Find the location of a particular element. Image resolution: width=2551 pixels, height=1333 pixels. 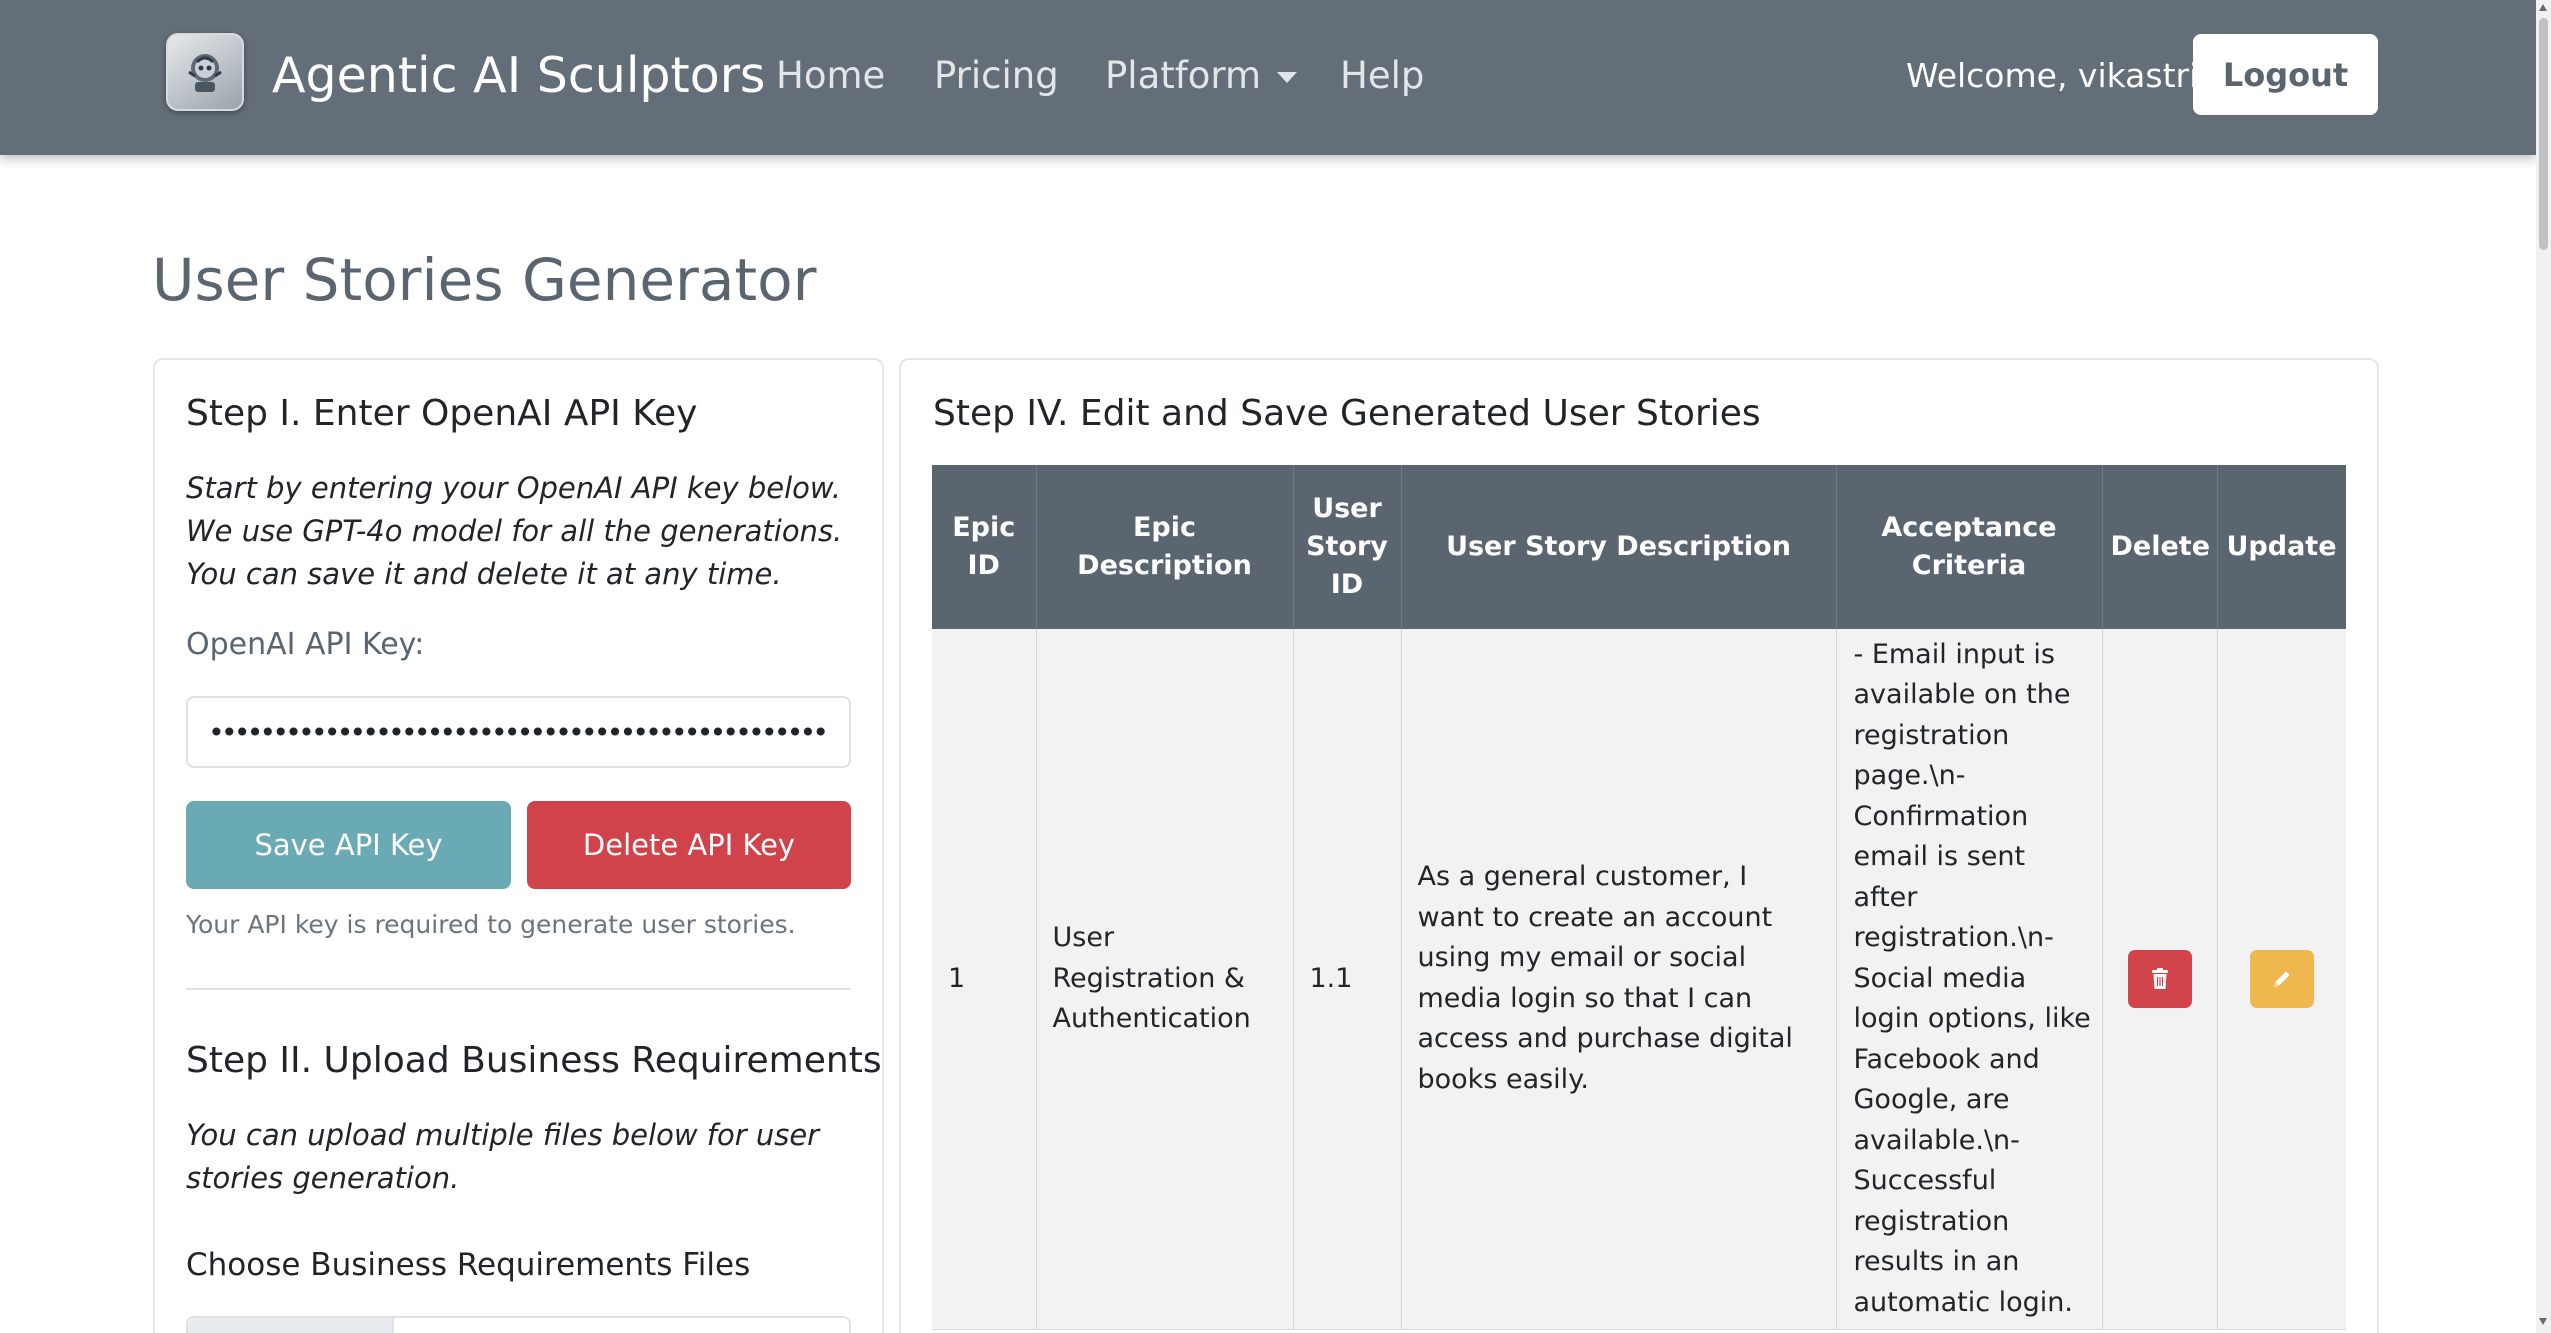

update-row-button is located at coordinates (2281, 978).